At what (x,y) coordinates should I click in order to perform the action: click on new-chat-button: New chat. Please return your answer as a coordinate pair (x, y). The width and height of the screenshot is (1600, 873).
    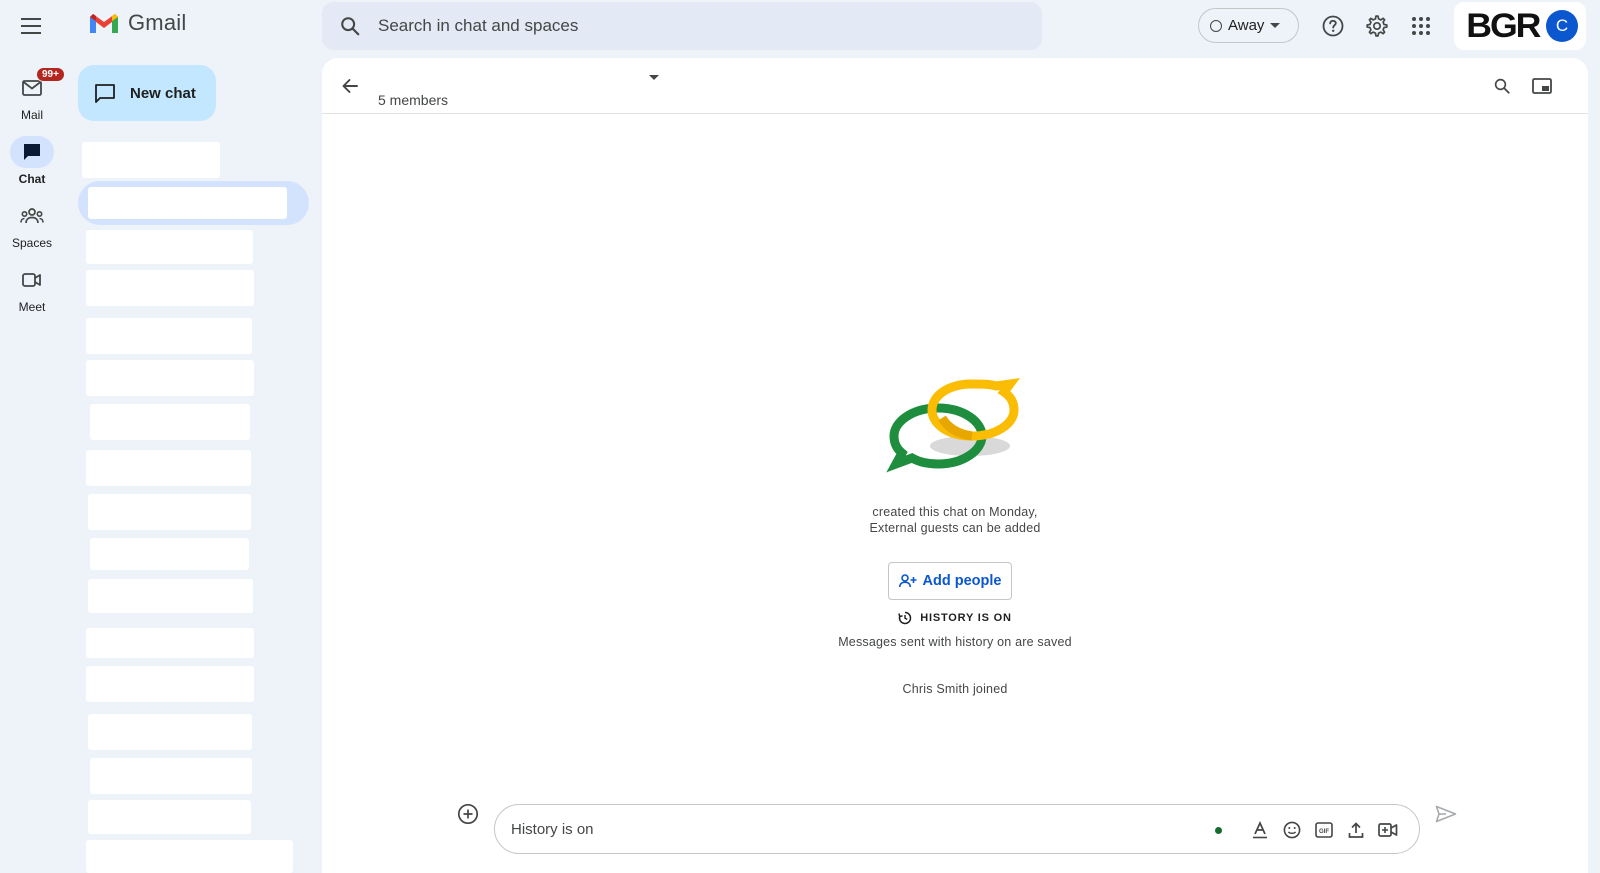
    Looking at the image, I should click on (147, 93).